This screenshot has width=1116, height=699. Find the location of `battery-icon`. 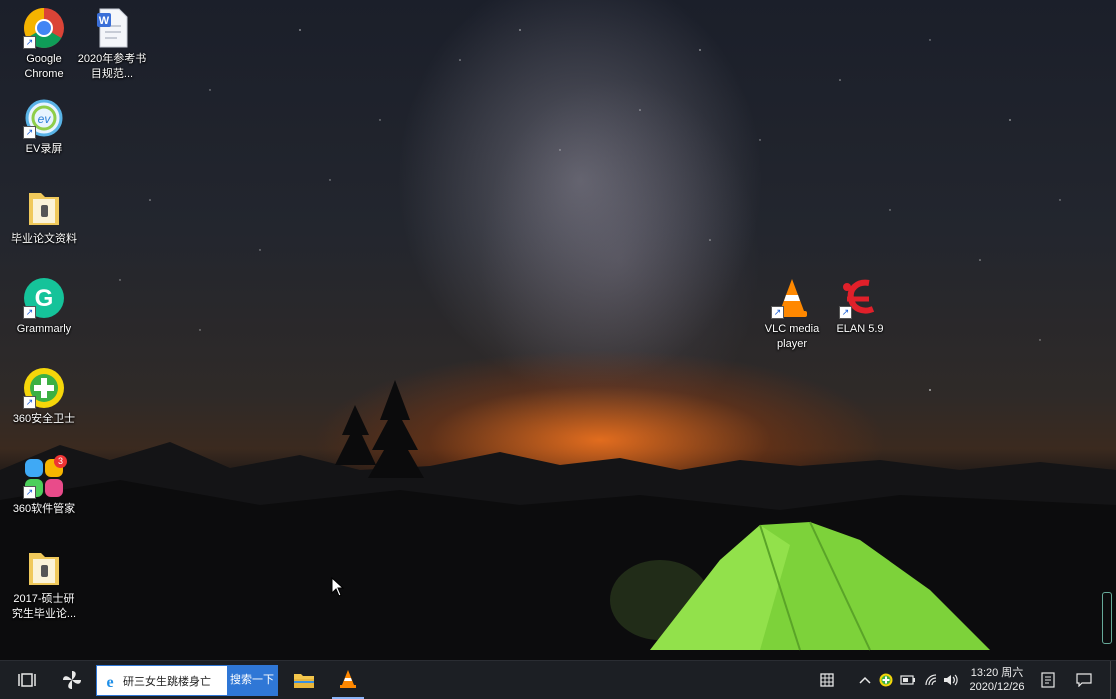

battery-icon is located at coordinates (907, 680).